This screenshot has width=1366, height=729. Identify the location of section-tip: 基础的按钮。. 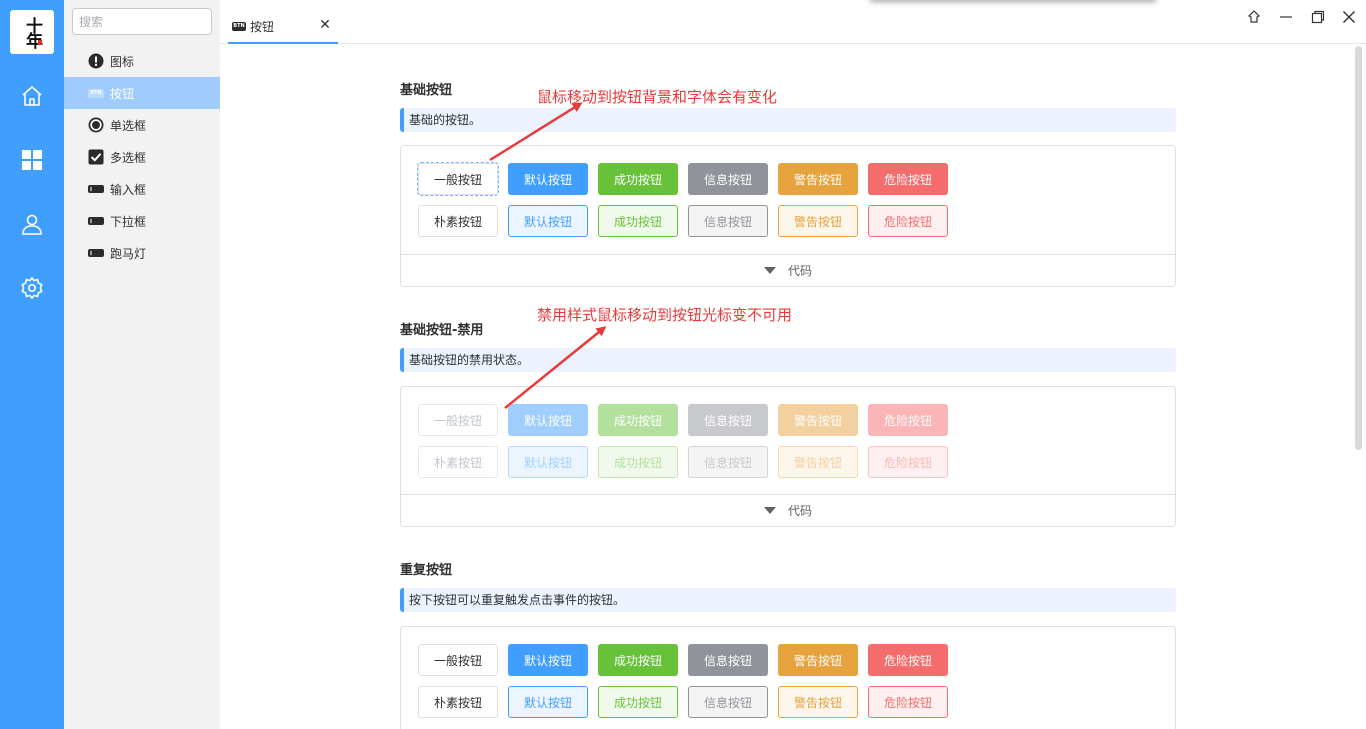
(788, 120).